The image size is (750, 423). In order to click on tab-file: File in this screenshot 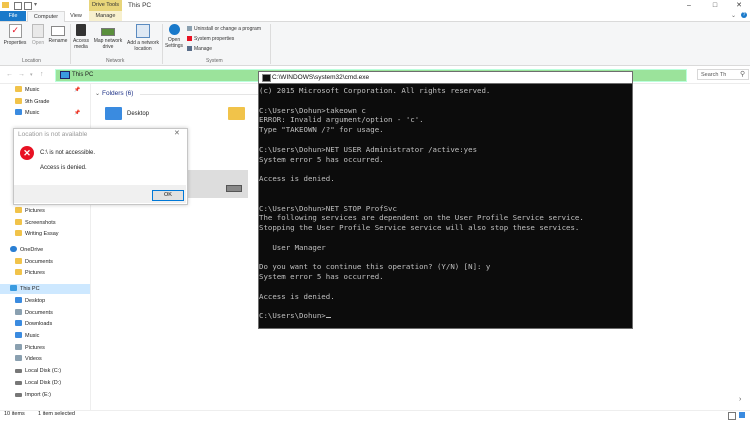, I will do `click(13, 16)`.